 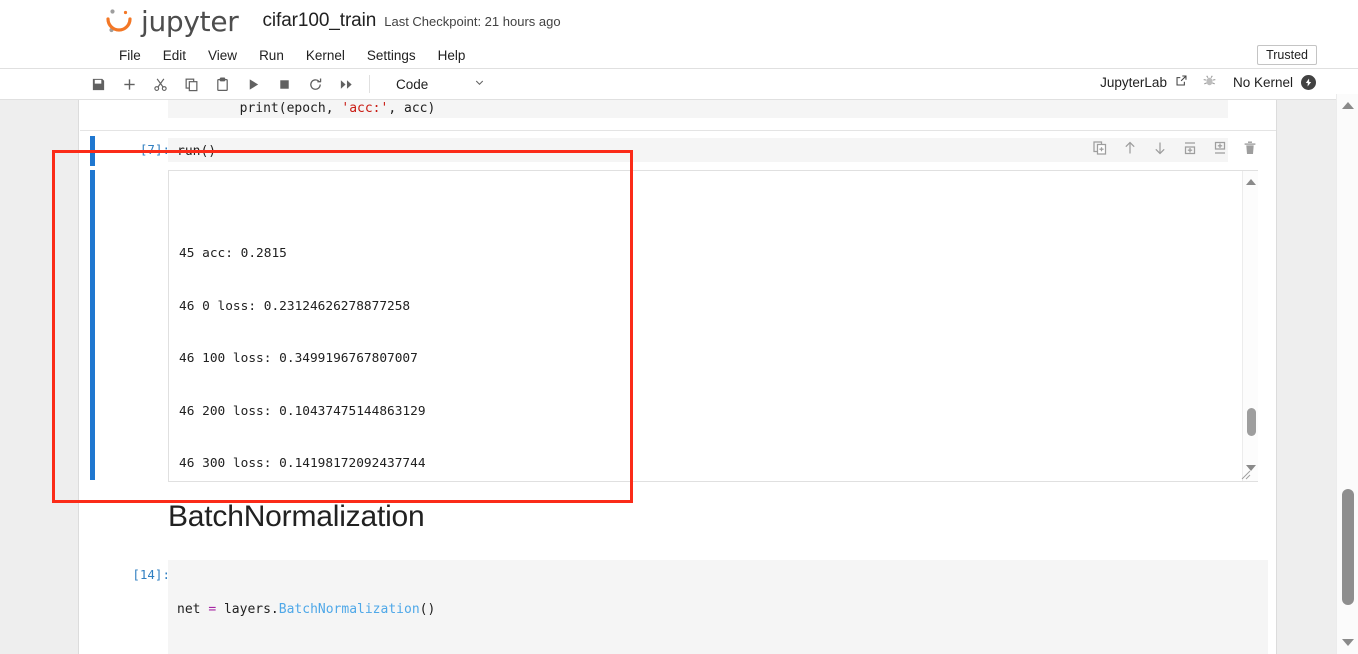 What do you see at coordinates (1251, 182) in the screenshot?
I see `output-scroll-up-arrow` at bounding box center [1251, 182].